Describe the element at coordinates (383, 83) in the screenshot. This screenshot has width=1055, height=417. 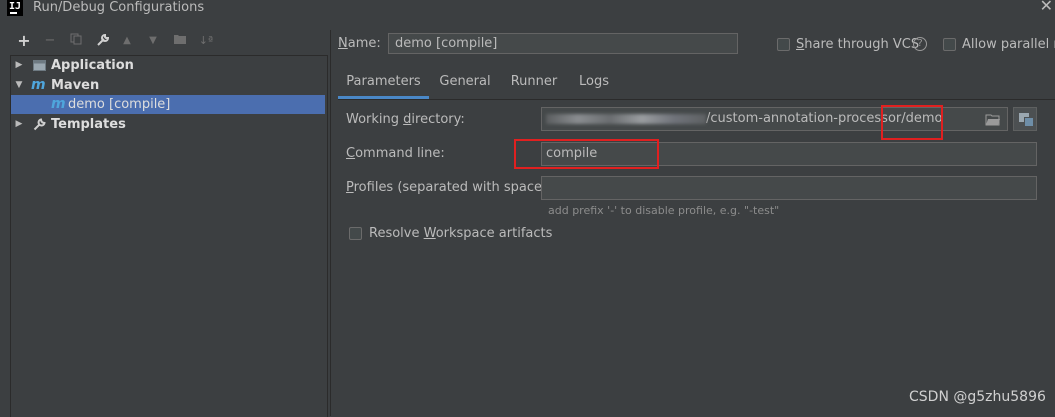
I see `tab-parameters: Parameters` at that location.